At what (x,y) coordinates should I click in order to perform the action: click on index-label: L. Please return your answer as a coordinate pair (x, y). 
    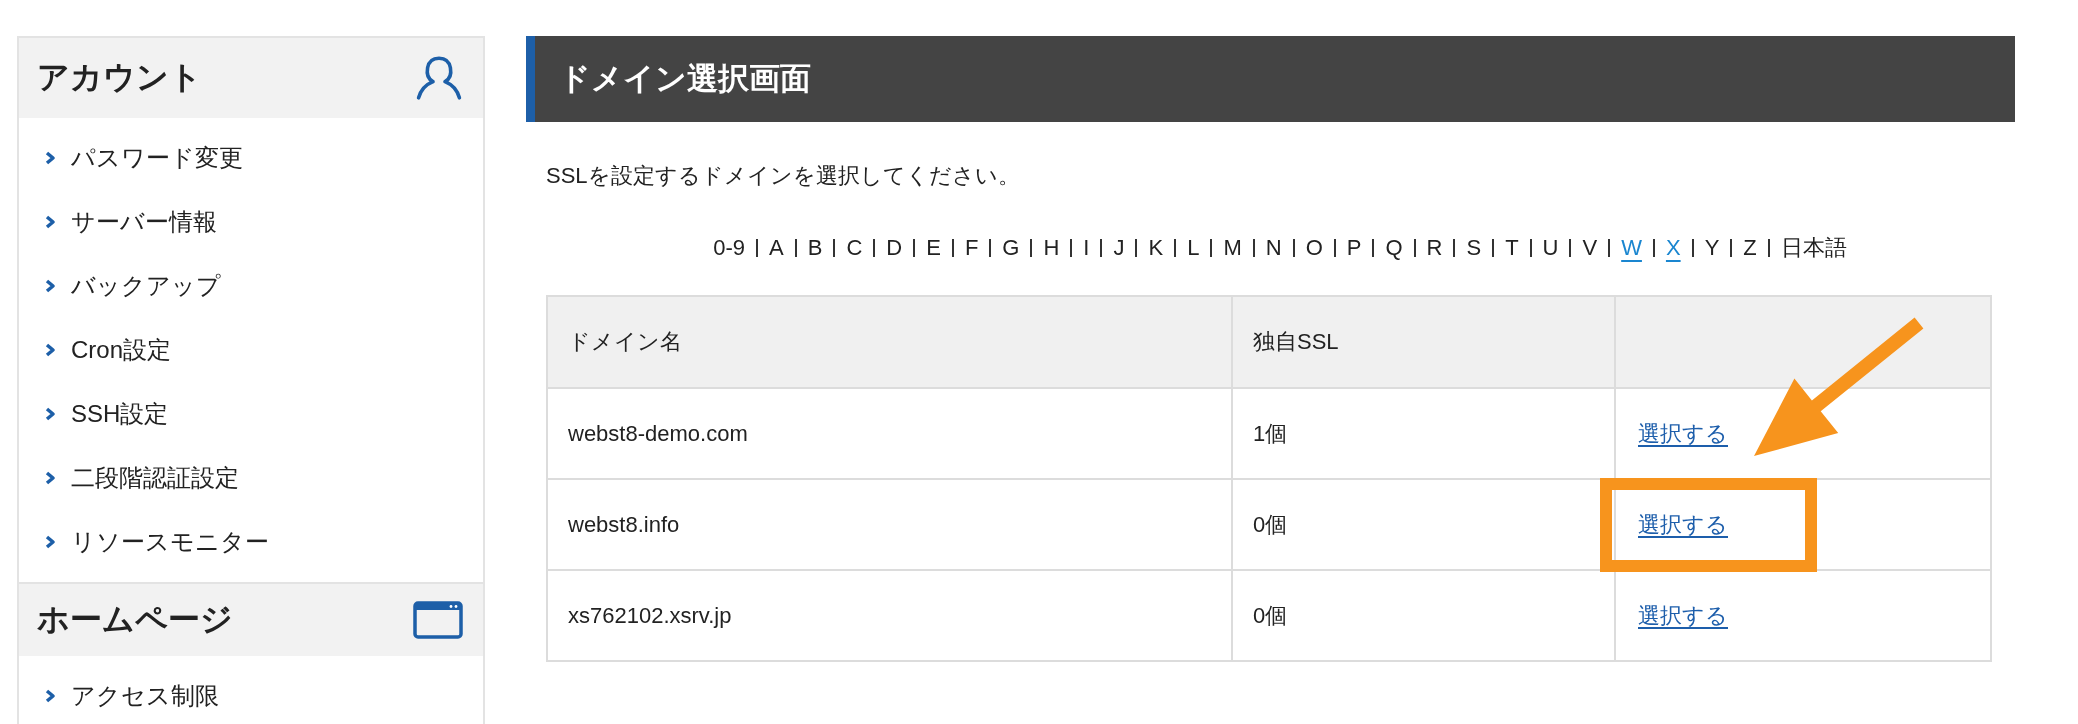
    Looking at the image, I should click on (1193, 248).